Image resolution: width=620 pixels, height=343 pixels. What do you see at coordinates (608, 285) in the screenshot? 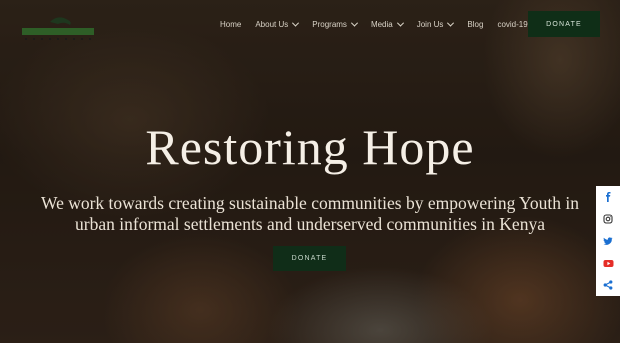
I see `share-icon` at bounding box center [608, 285].